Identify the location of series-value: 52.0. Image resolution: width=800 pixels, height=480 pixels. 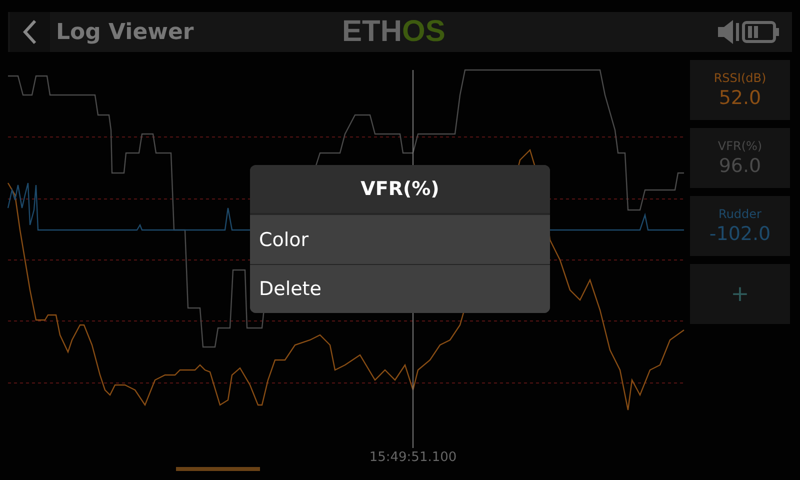
(740, 98).